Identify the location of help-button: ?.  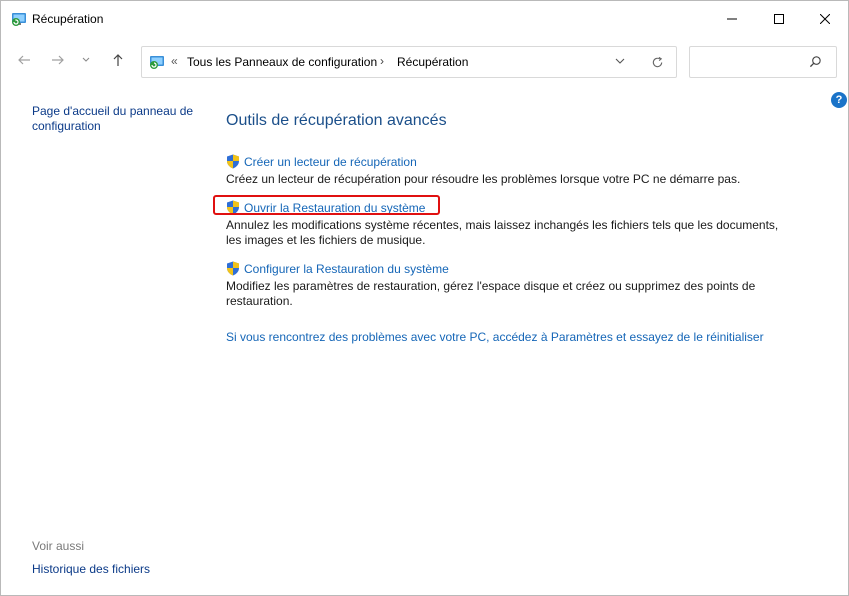
(839, 100).